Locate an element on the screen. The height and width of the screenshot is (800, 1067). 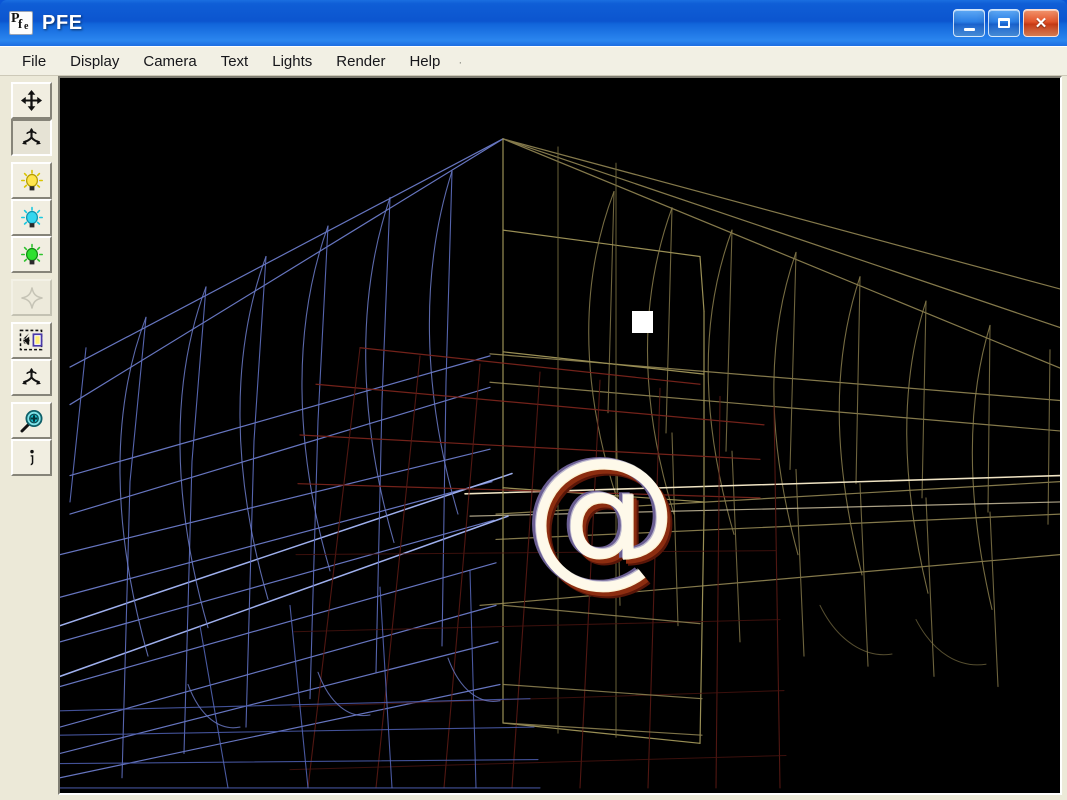
window-title: PFE is located at coordinates (62, 22).